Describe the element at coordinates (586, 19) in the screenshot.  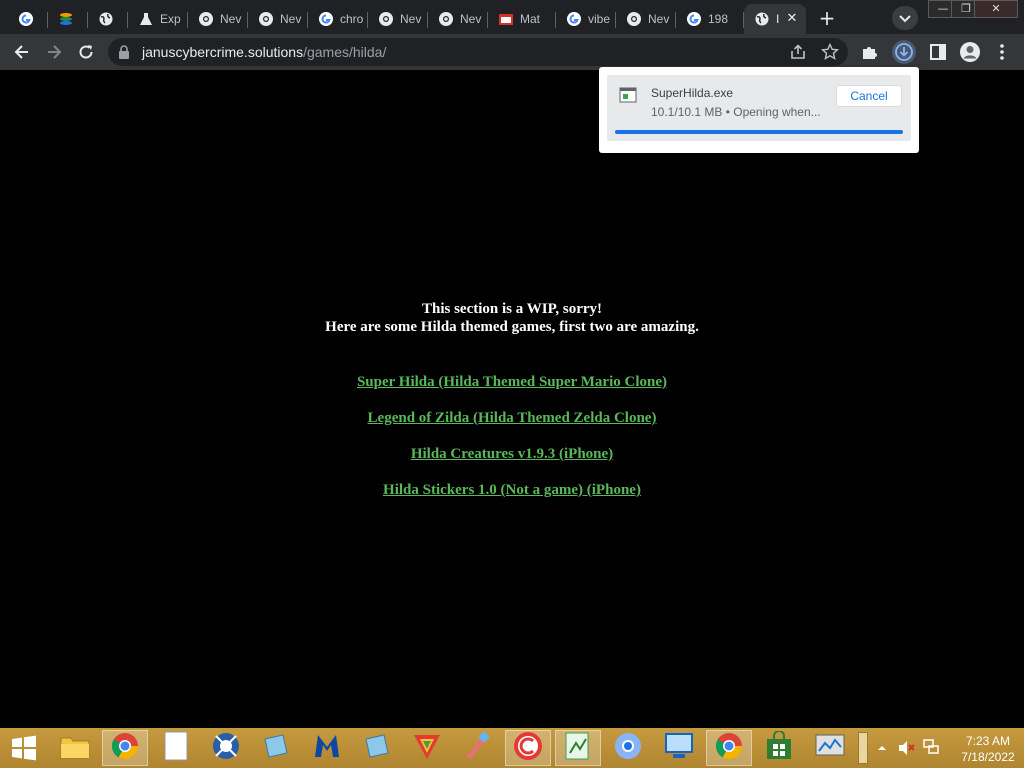
I see `tab-10: vibe` at that location.